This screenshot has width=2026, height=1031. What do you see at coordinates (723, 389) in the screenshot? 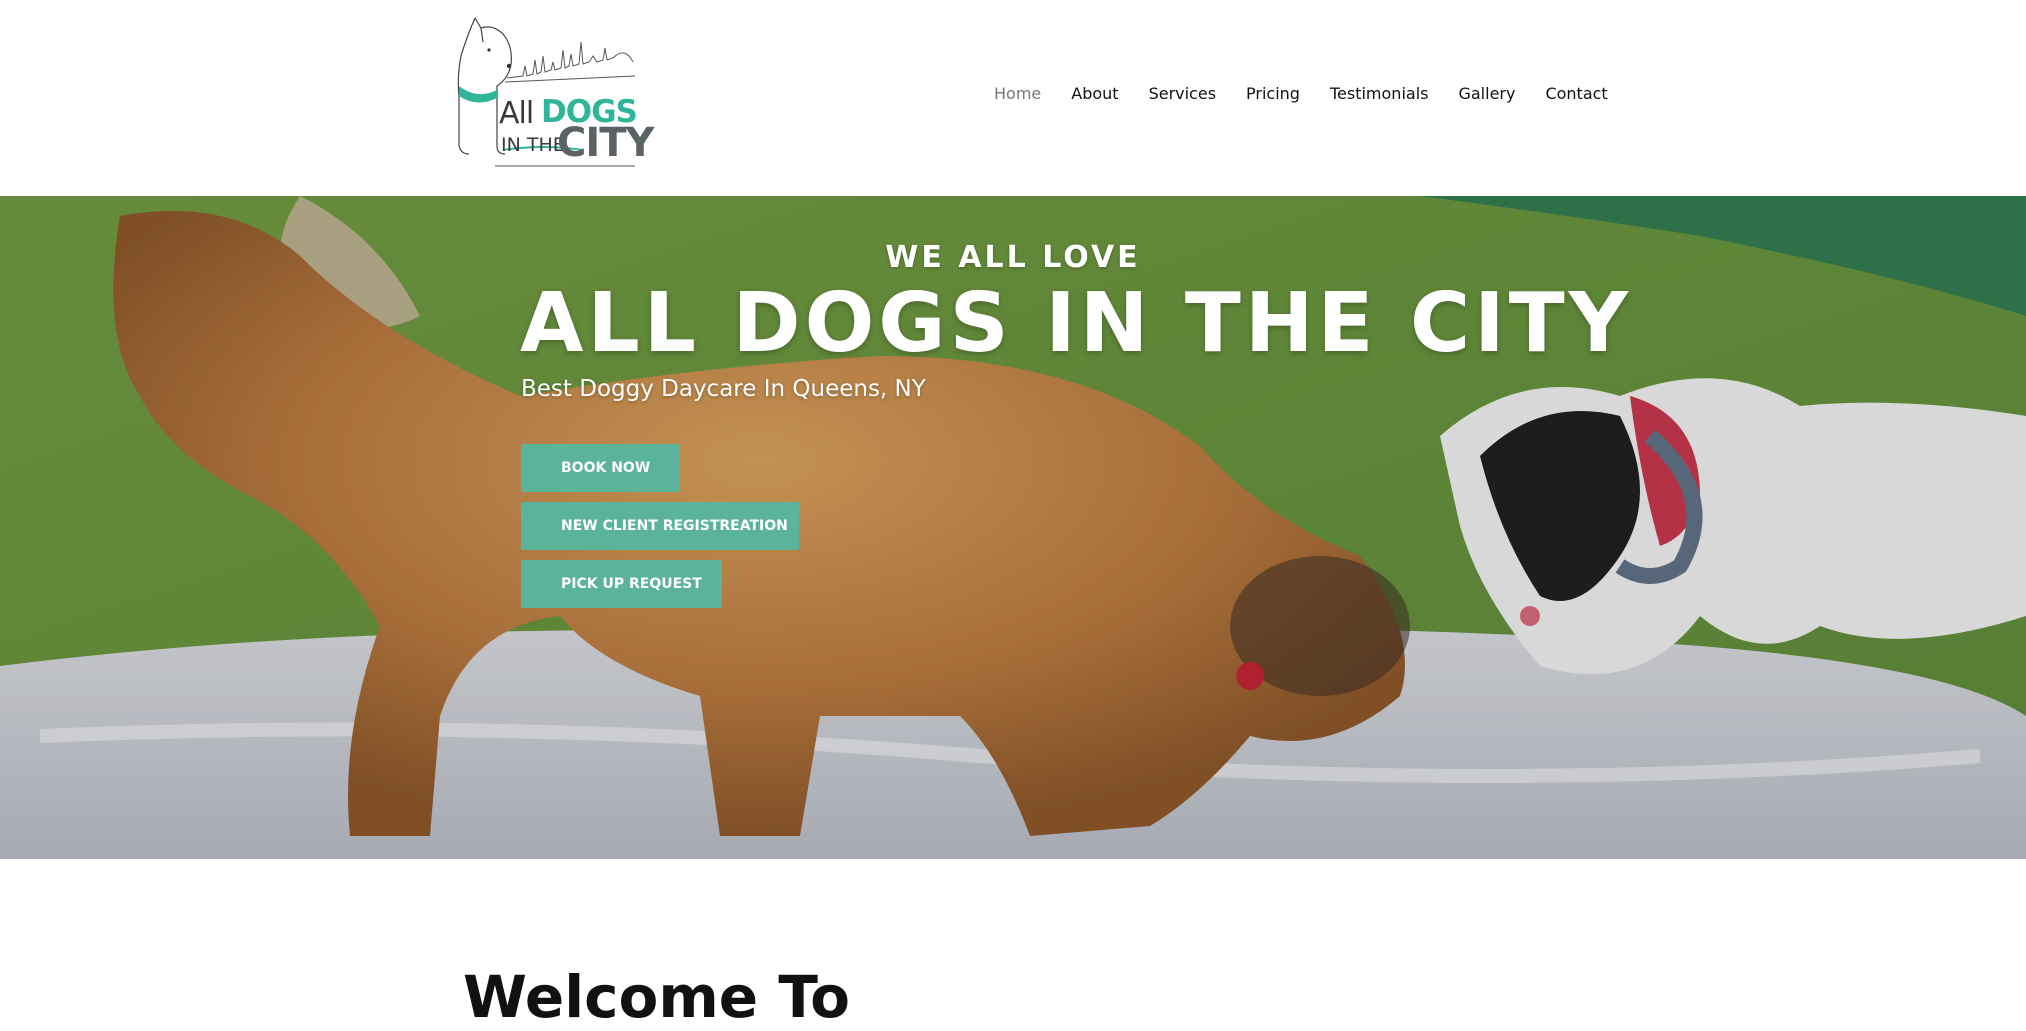
I see `hero-subtitle: Best Doggy Daycare In Queens, NY` at bounding box center [723, 389].